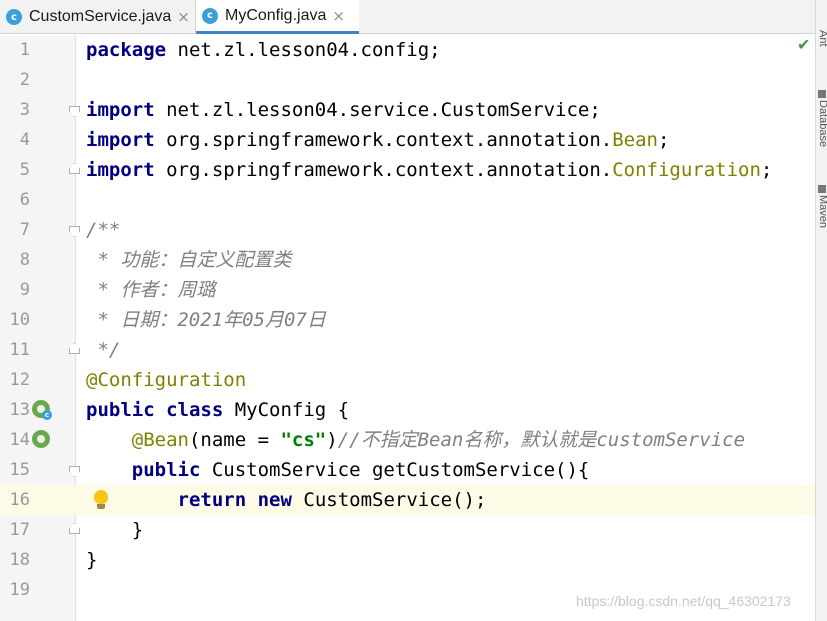 The image size is (827, 621). I want to click on line-number: 12, so click(19, 380).